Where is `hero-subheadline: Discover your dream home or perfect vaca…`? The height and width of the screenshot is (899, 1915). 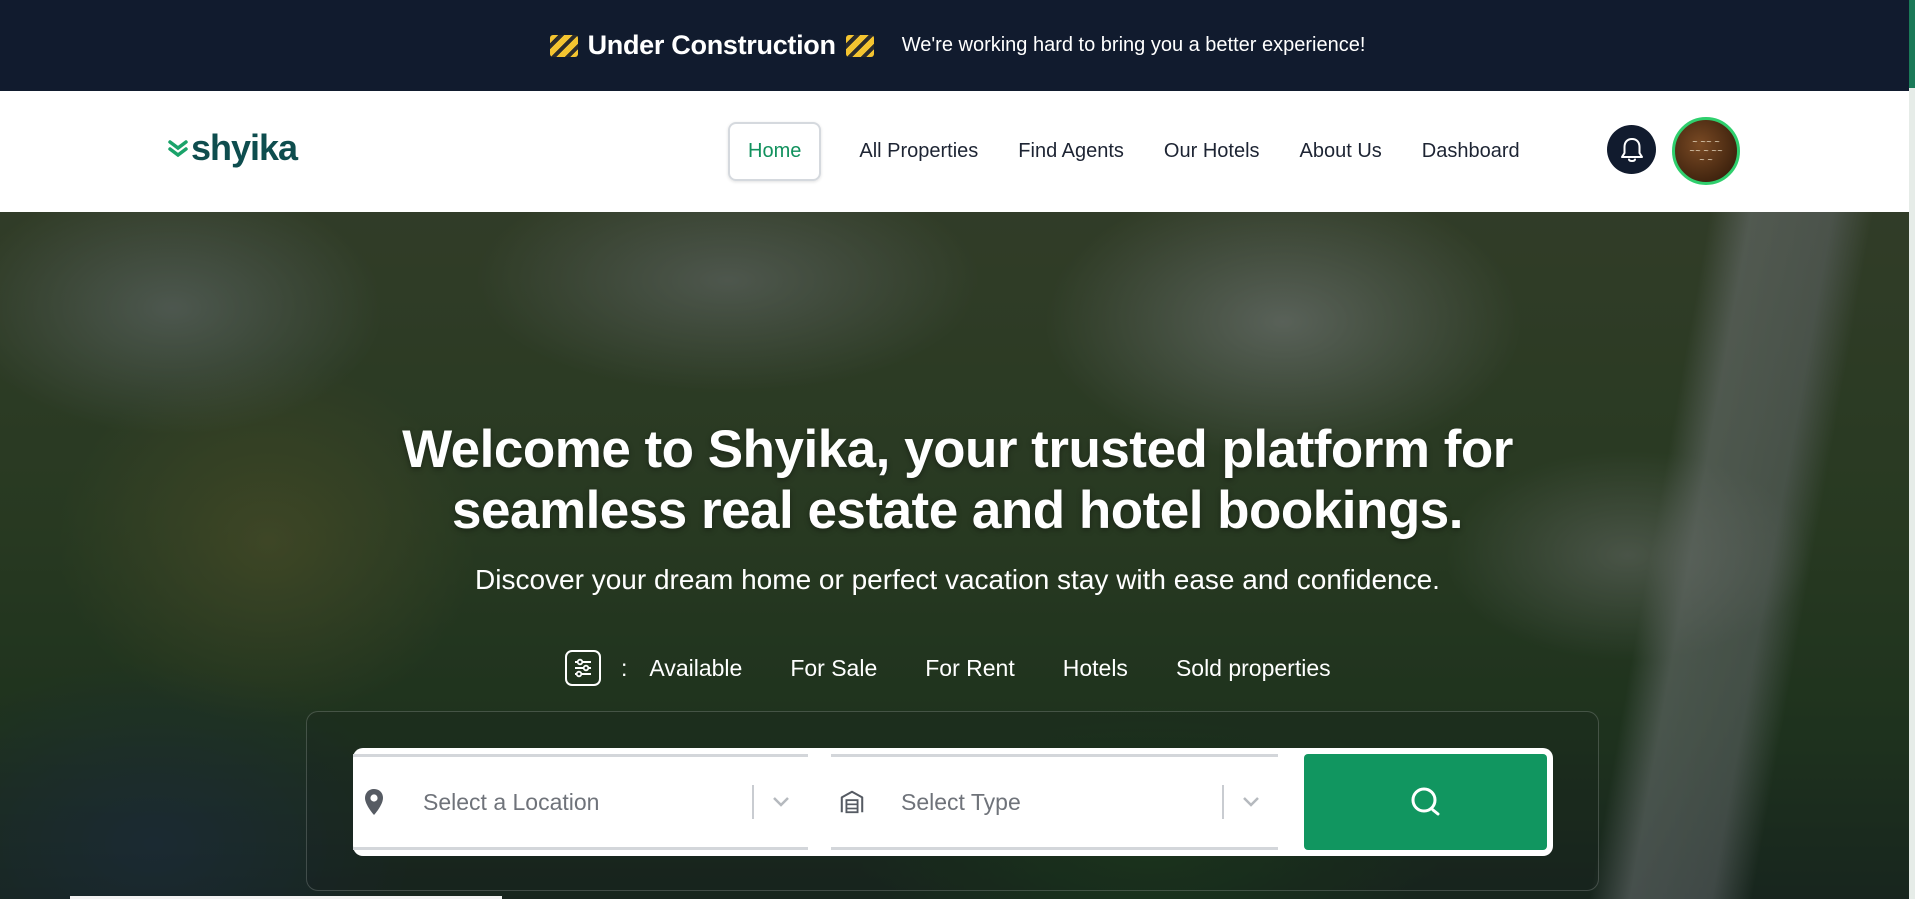 hero-subheadline: Discover your dream home or perfect vaca… is located at coordinates (957, 579).